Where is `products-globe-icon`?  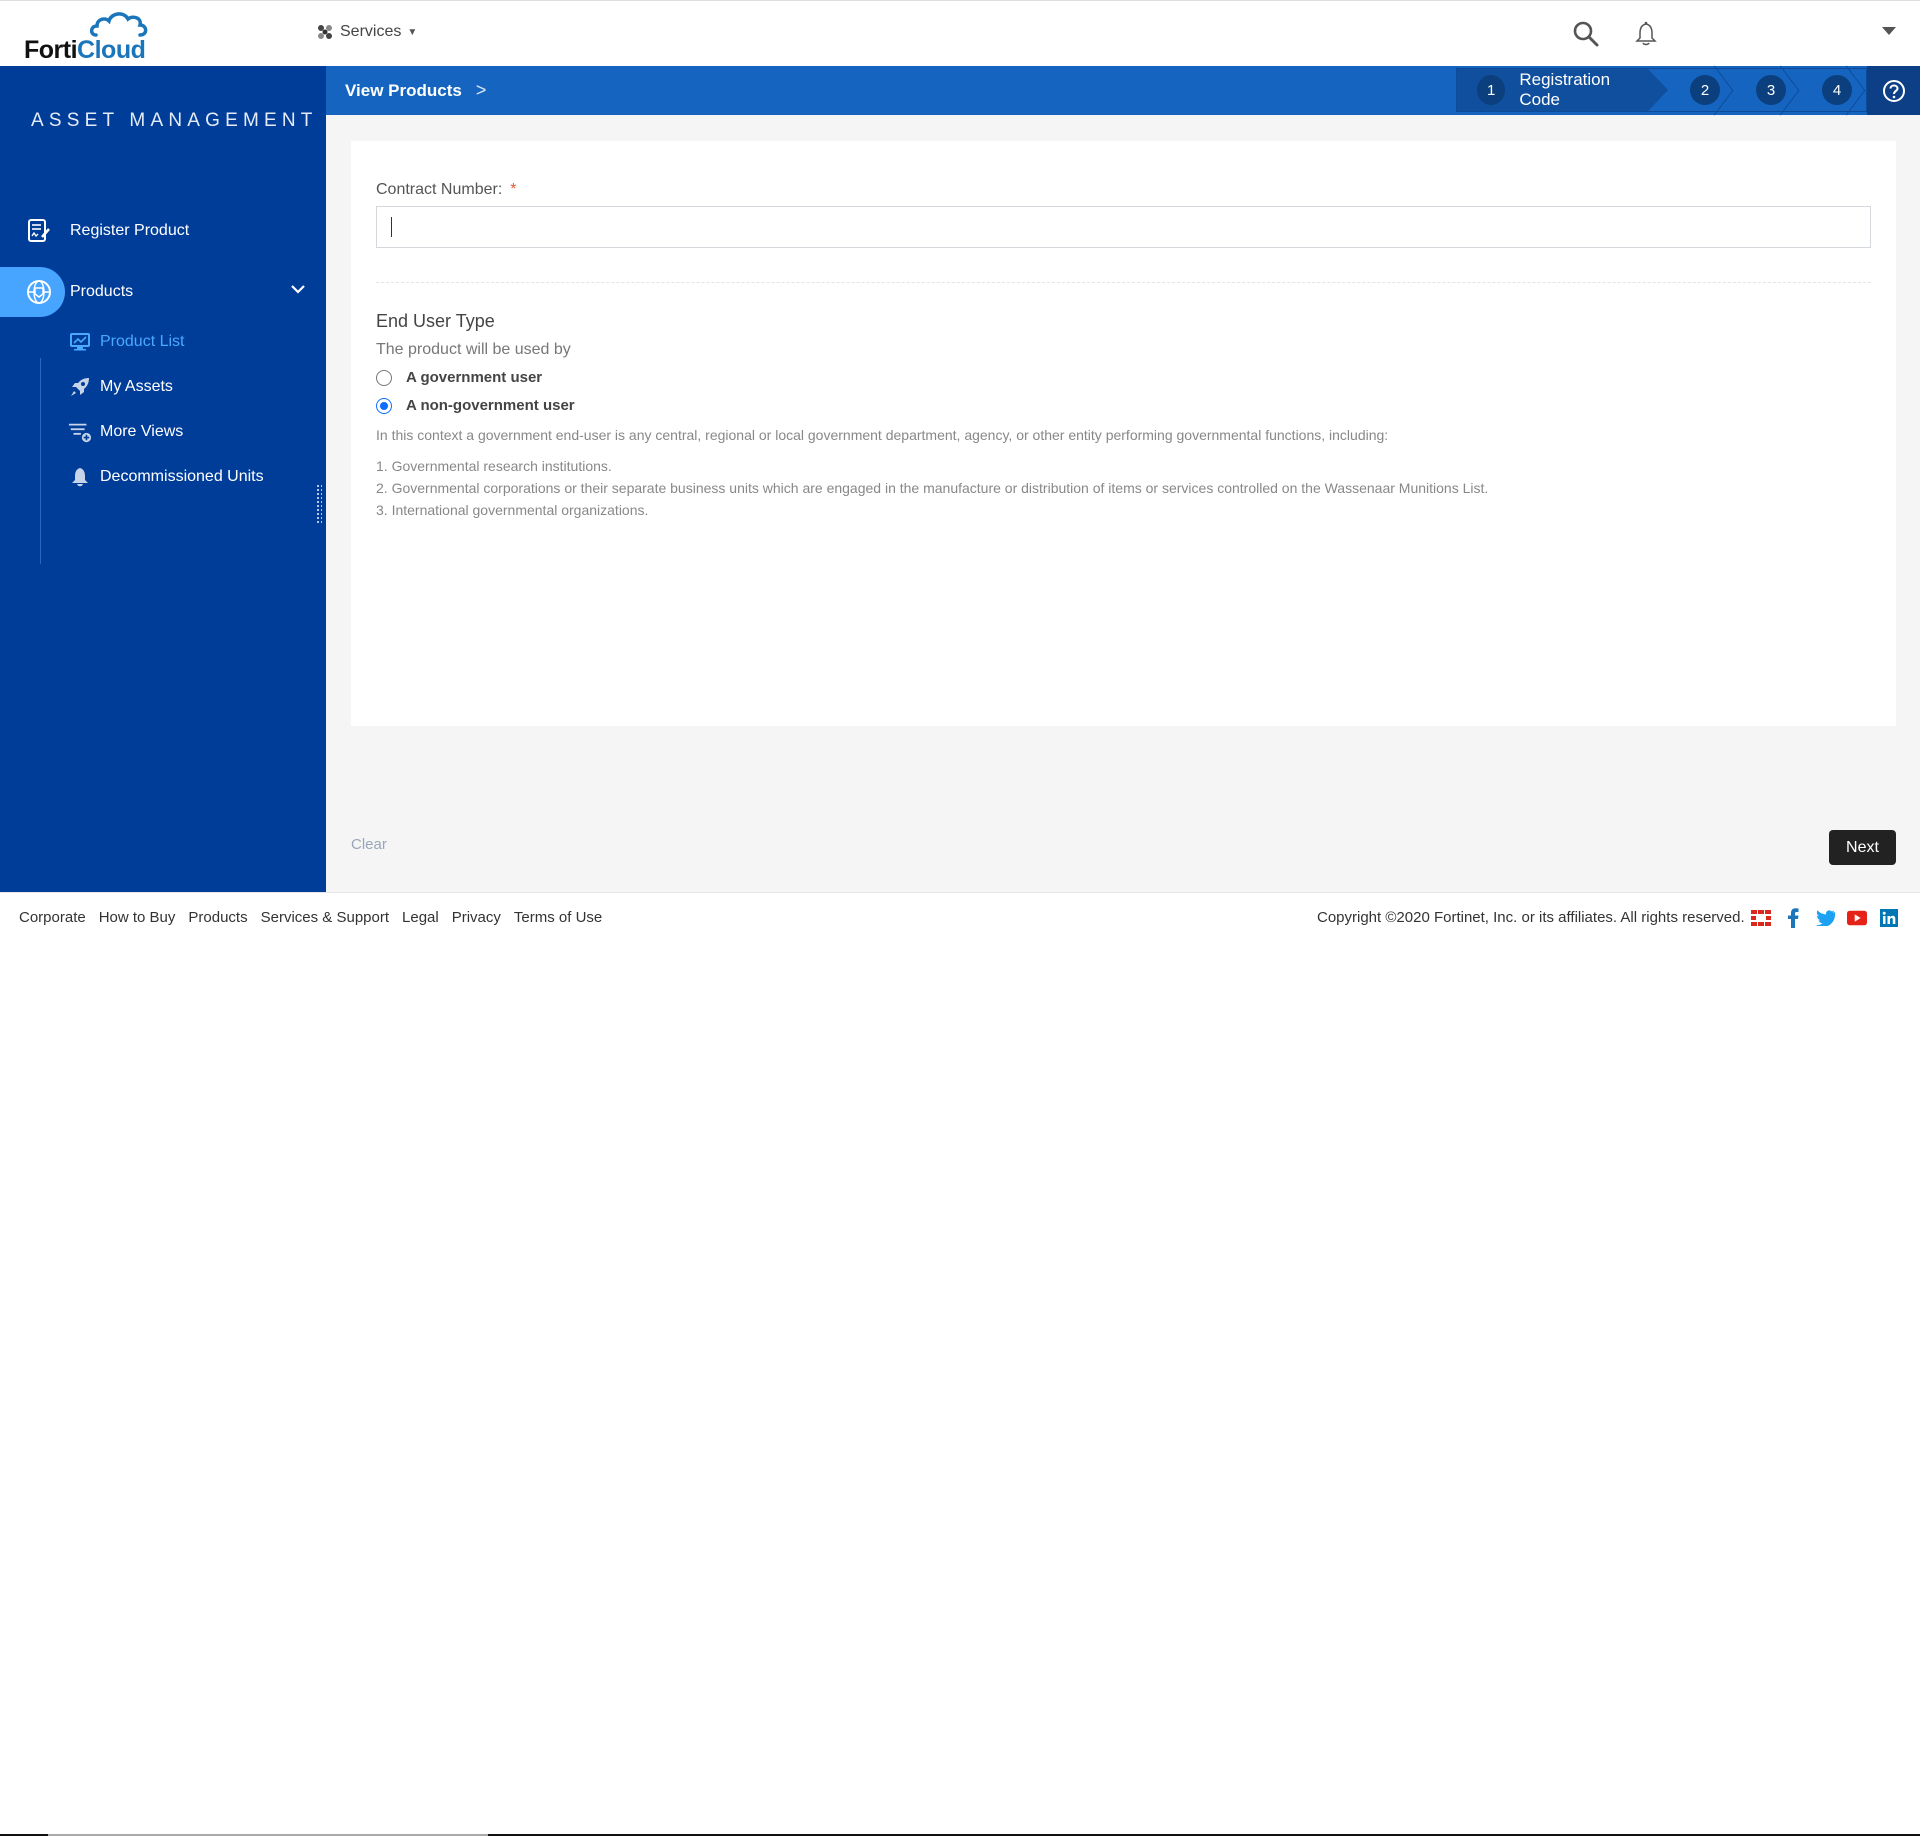 products-globe-icon is located at coordinates (39, 292).